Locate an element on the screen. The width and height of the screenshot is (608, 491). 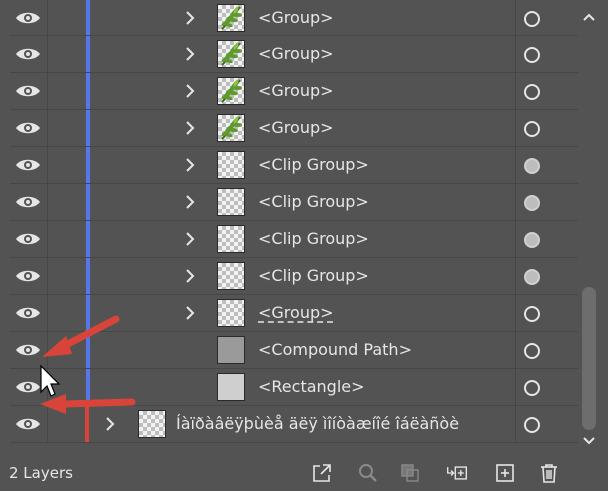
export-icon is located at coordinates (322, 473).